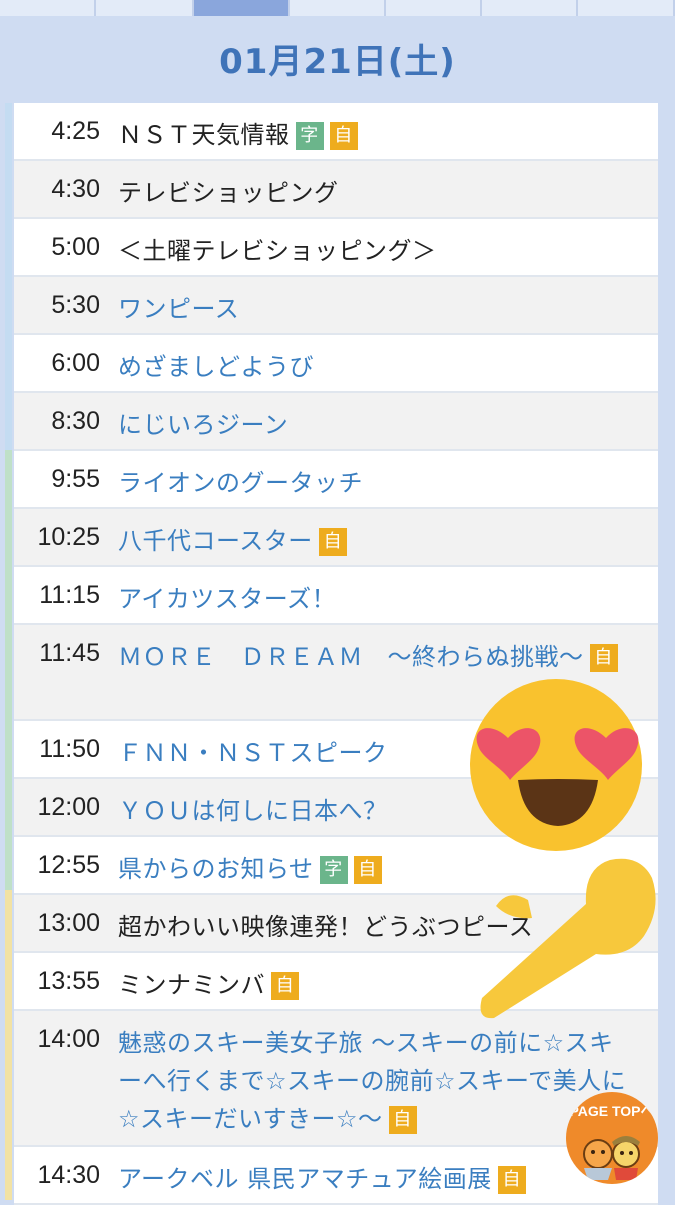 This screenshot has height=1205, width=675. I want to click on program-title: ＜土曜テレビショッピング＞, so click(378, 251).